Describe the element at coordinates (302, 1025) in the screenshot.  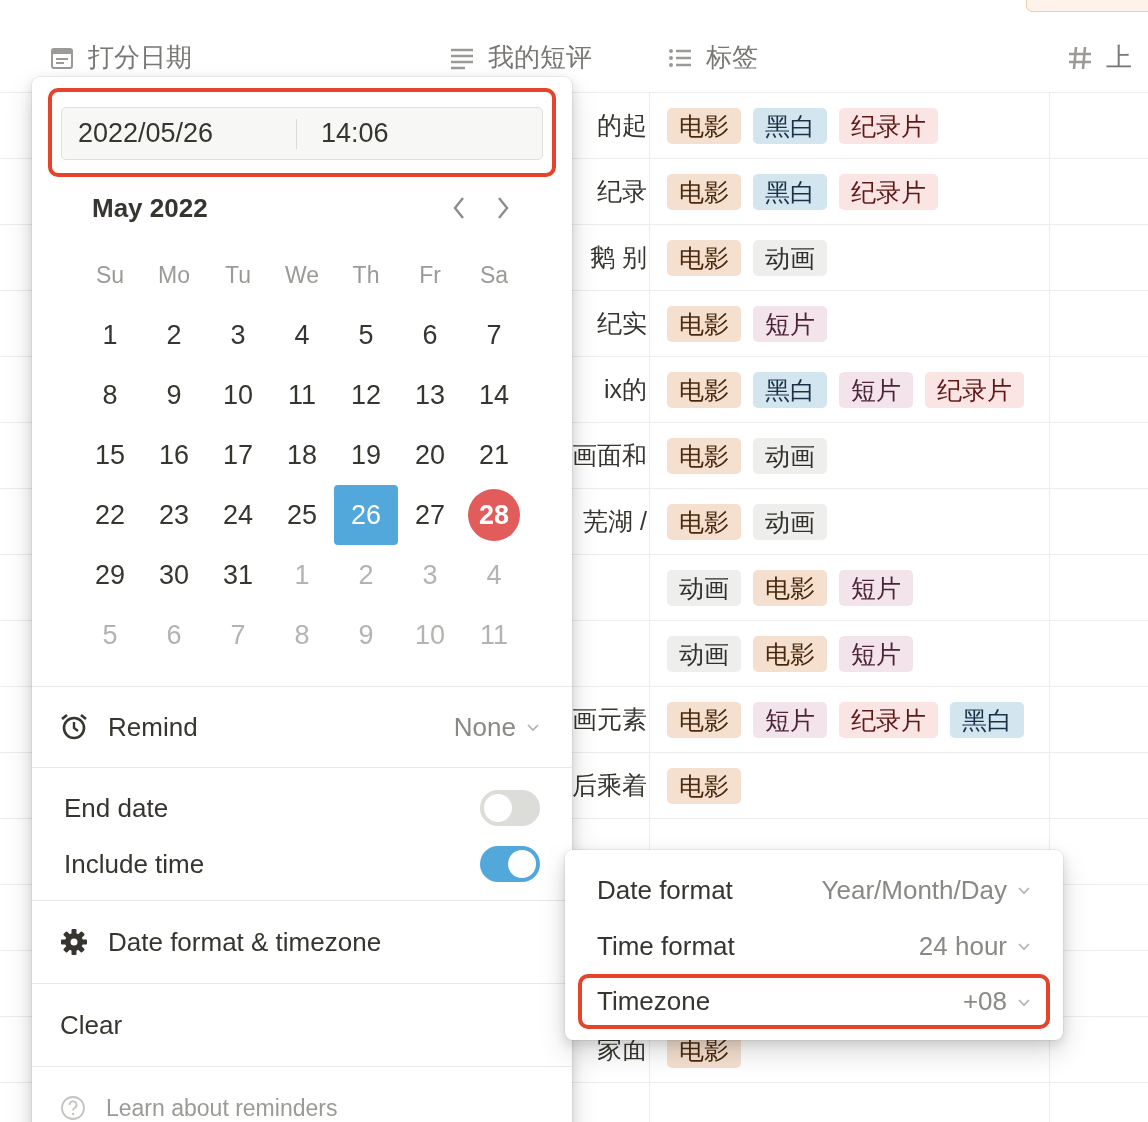
I see `clear-button: Clear` at that location.